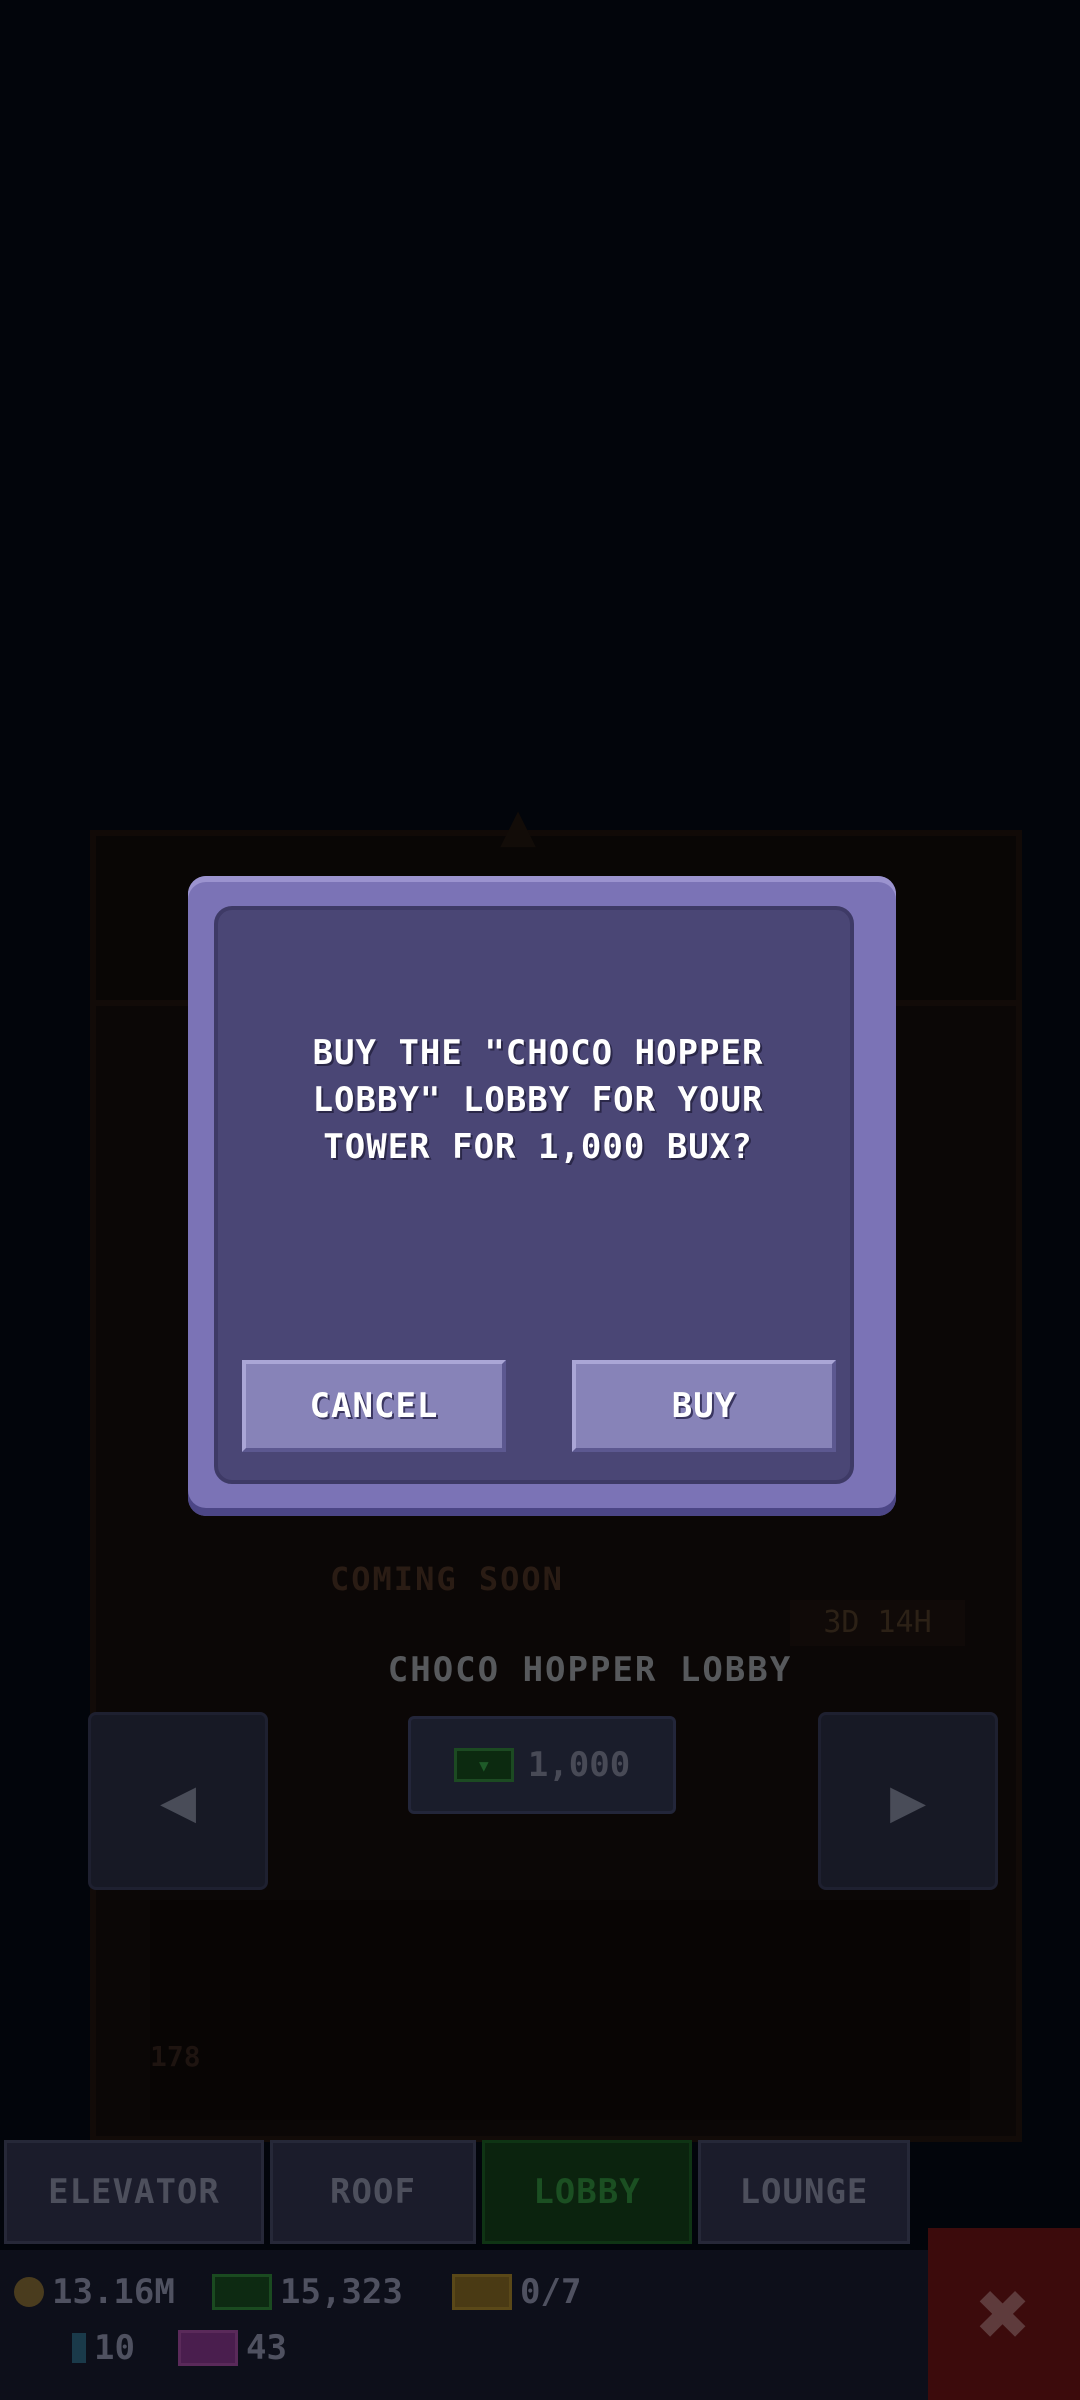 Image resolution: width=1080 pixels, height=2400 pixels. I want to click on ticket-icon, so click(482, 2292).